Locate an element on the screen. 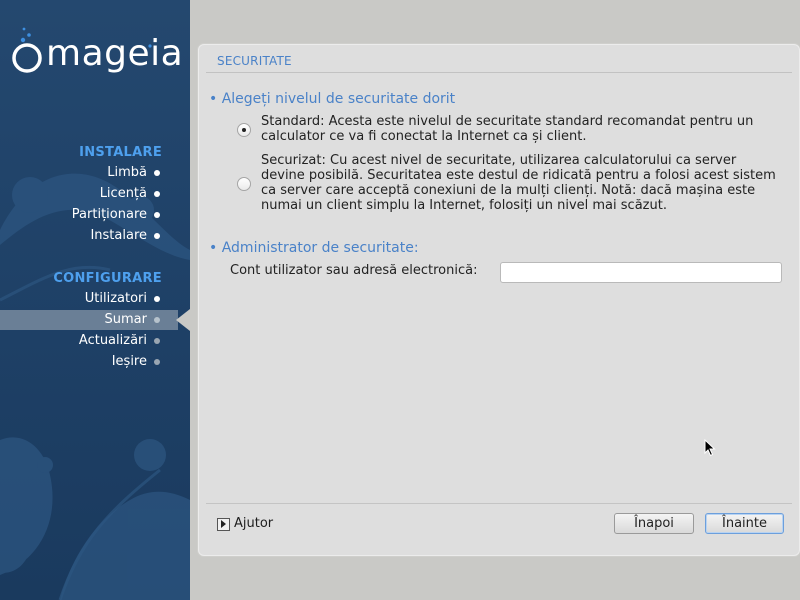 The height and width of the screenshot is (600, 800). sidebar-step-license: Licență is located at coordinates (95, 194).